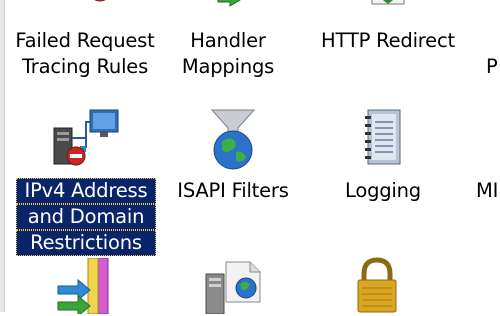 The height and width of the screenshot is (316, 500). Describe the element at coordinates (382, 138) in the screenshot. I see `logging-icon` at that location.